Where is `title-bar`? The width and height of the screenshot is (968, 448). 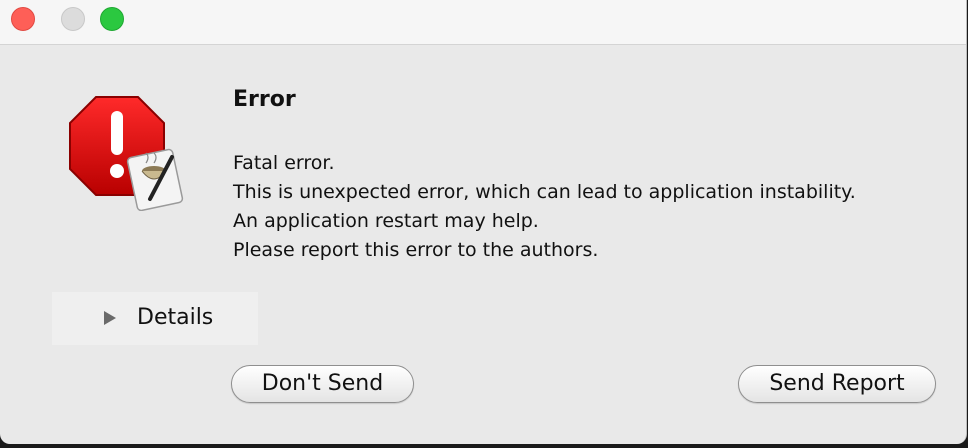
title-bar is located at coordinates (483, 22).